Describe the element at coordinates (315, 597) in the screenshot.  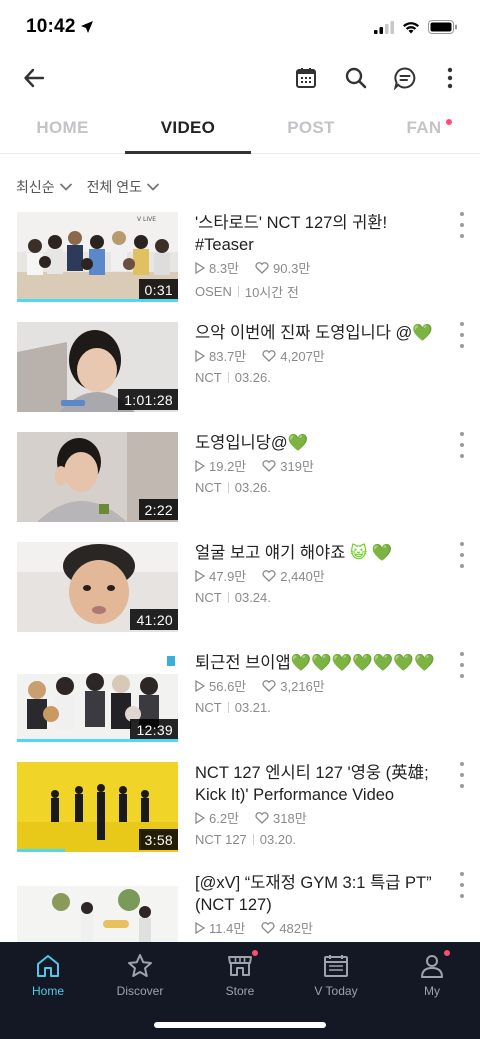
I see `video-meta: NCT 03.24.` at that location.